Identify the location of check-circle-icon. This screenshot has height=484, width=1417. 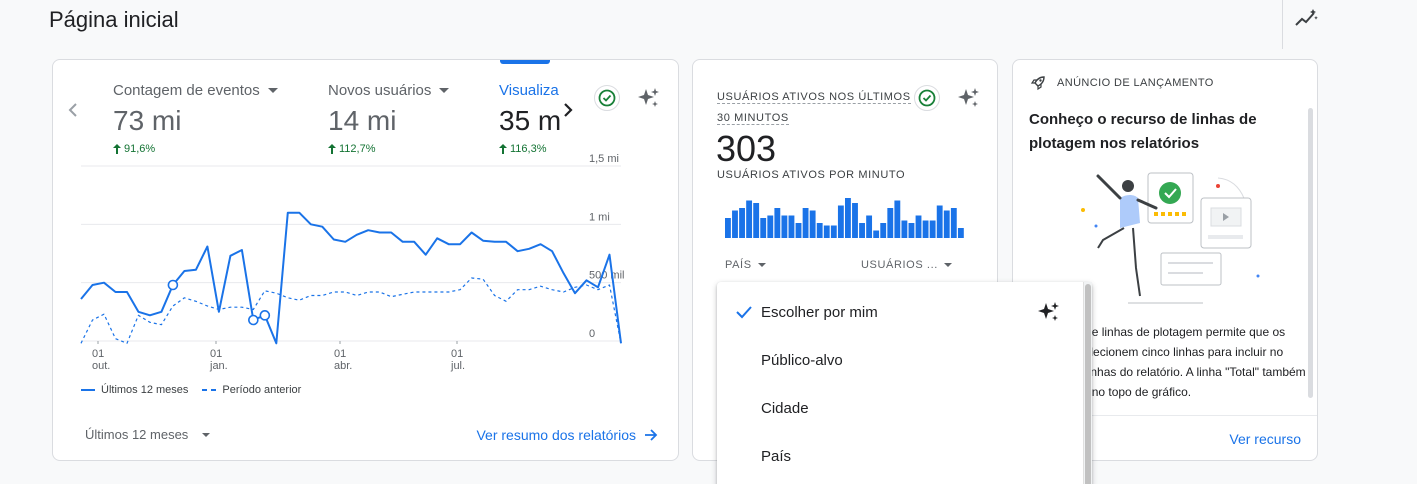
(927, 98).